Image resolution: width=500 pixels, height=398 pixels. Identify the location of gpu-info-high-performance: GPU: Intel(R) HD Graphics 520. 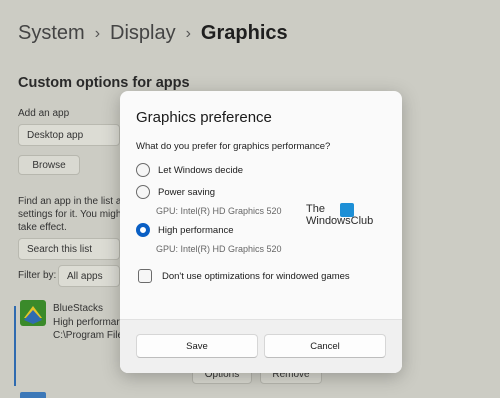
(219, 249).